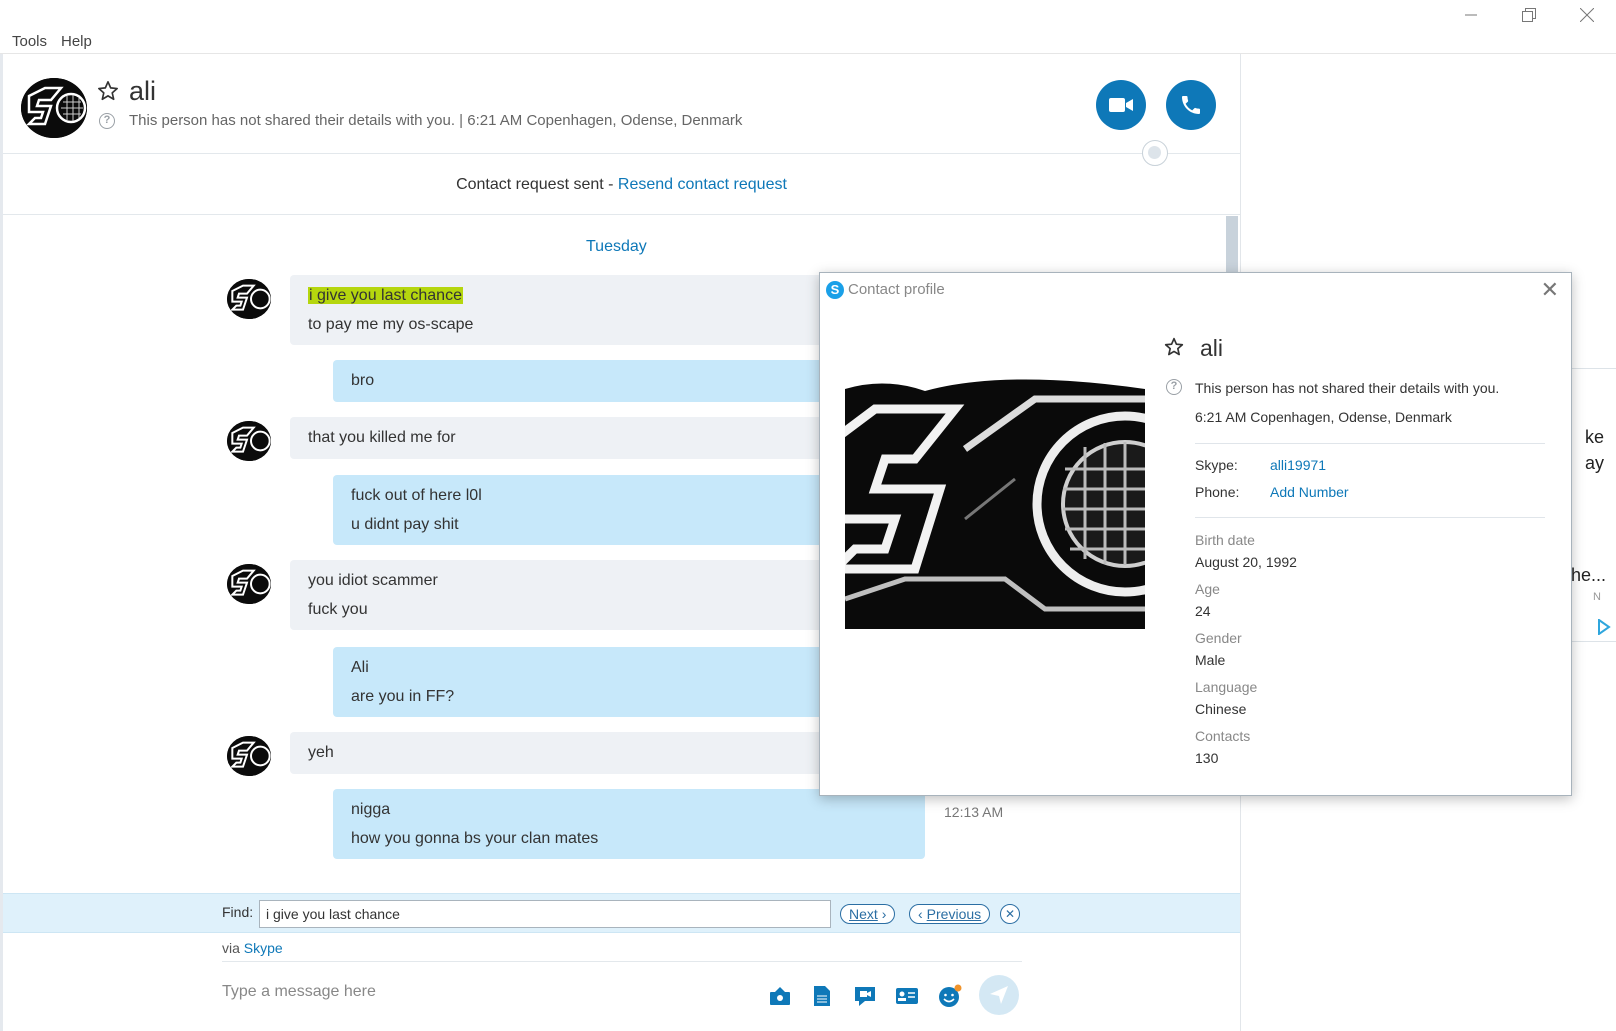 This screenshot has width=1616, height=1031. I want to click on message-bubble-outgoing: fuck out of here l0l u didnt pay shit, so click(593, 510).